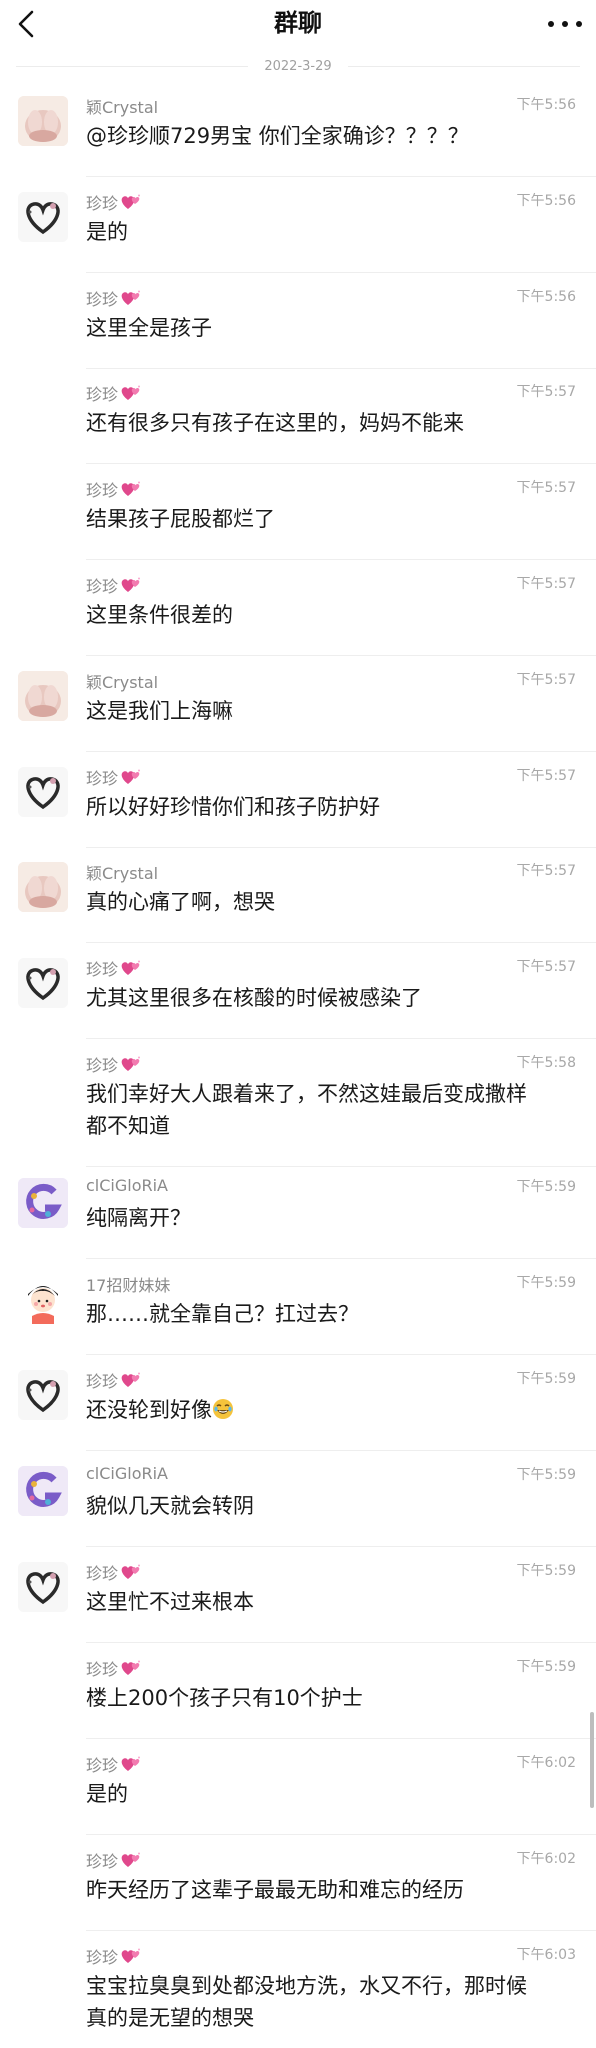  I want to click on sender-name: 颖Crystal, so click(122, 106).